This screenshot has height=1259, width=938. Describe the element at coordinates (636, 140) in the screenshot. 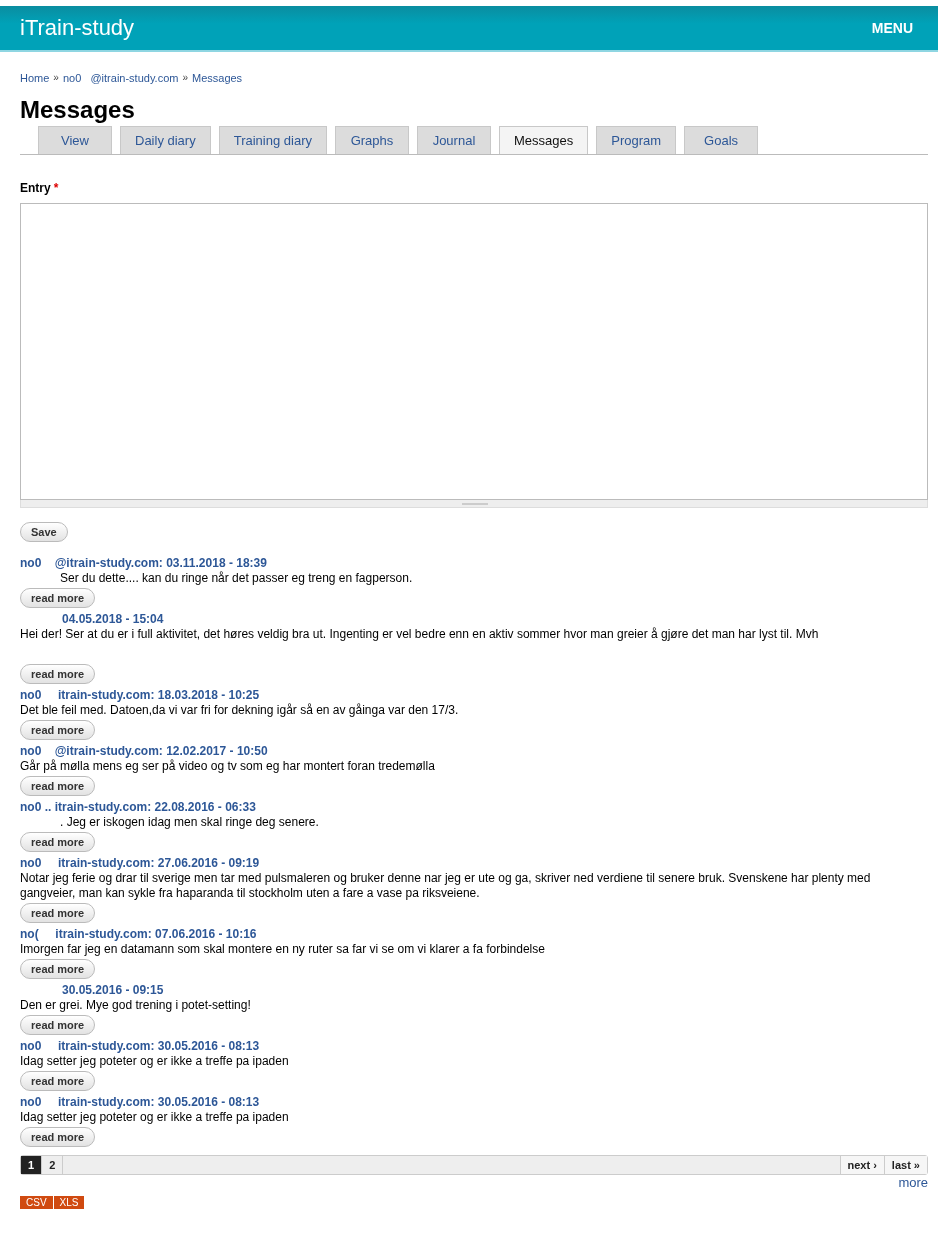

I see `tab: Program` at that location.